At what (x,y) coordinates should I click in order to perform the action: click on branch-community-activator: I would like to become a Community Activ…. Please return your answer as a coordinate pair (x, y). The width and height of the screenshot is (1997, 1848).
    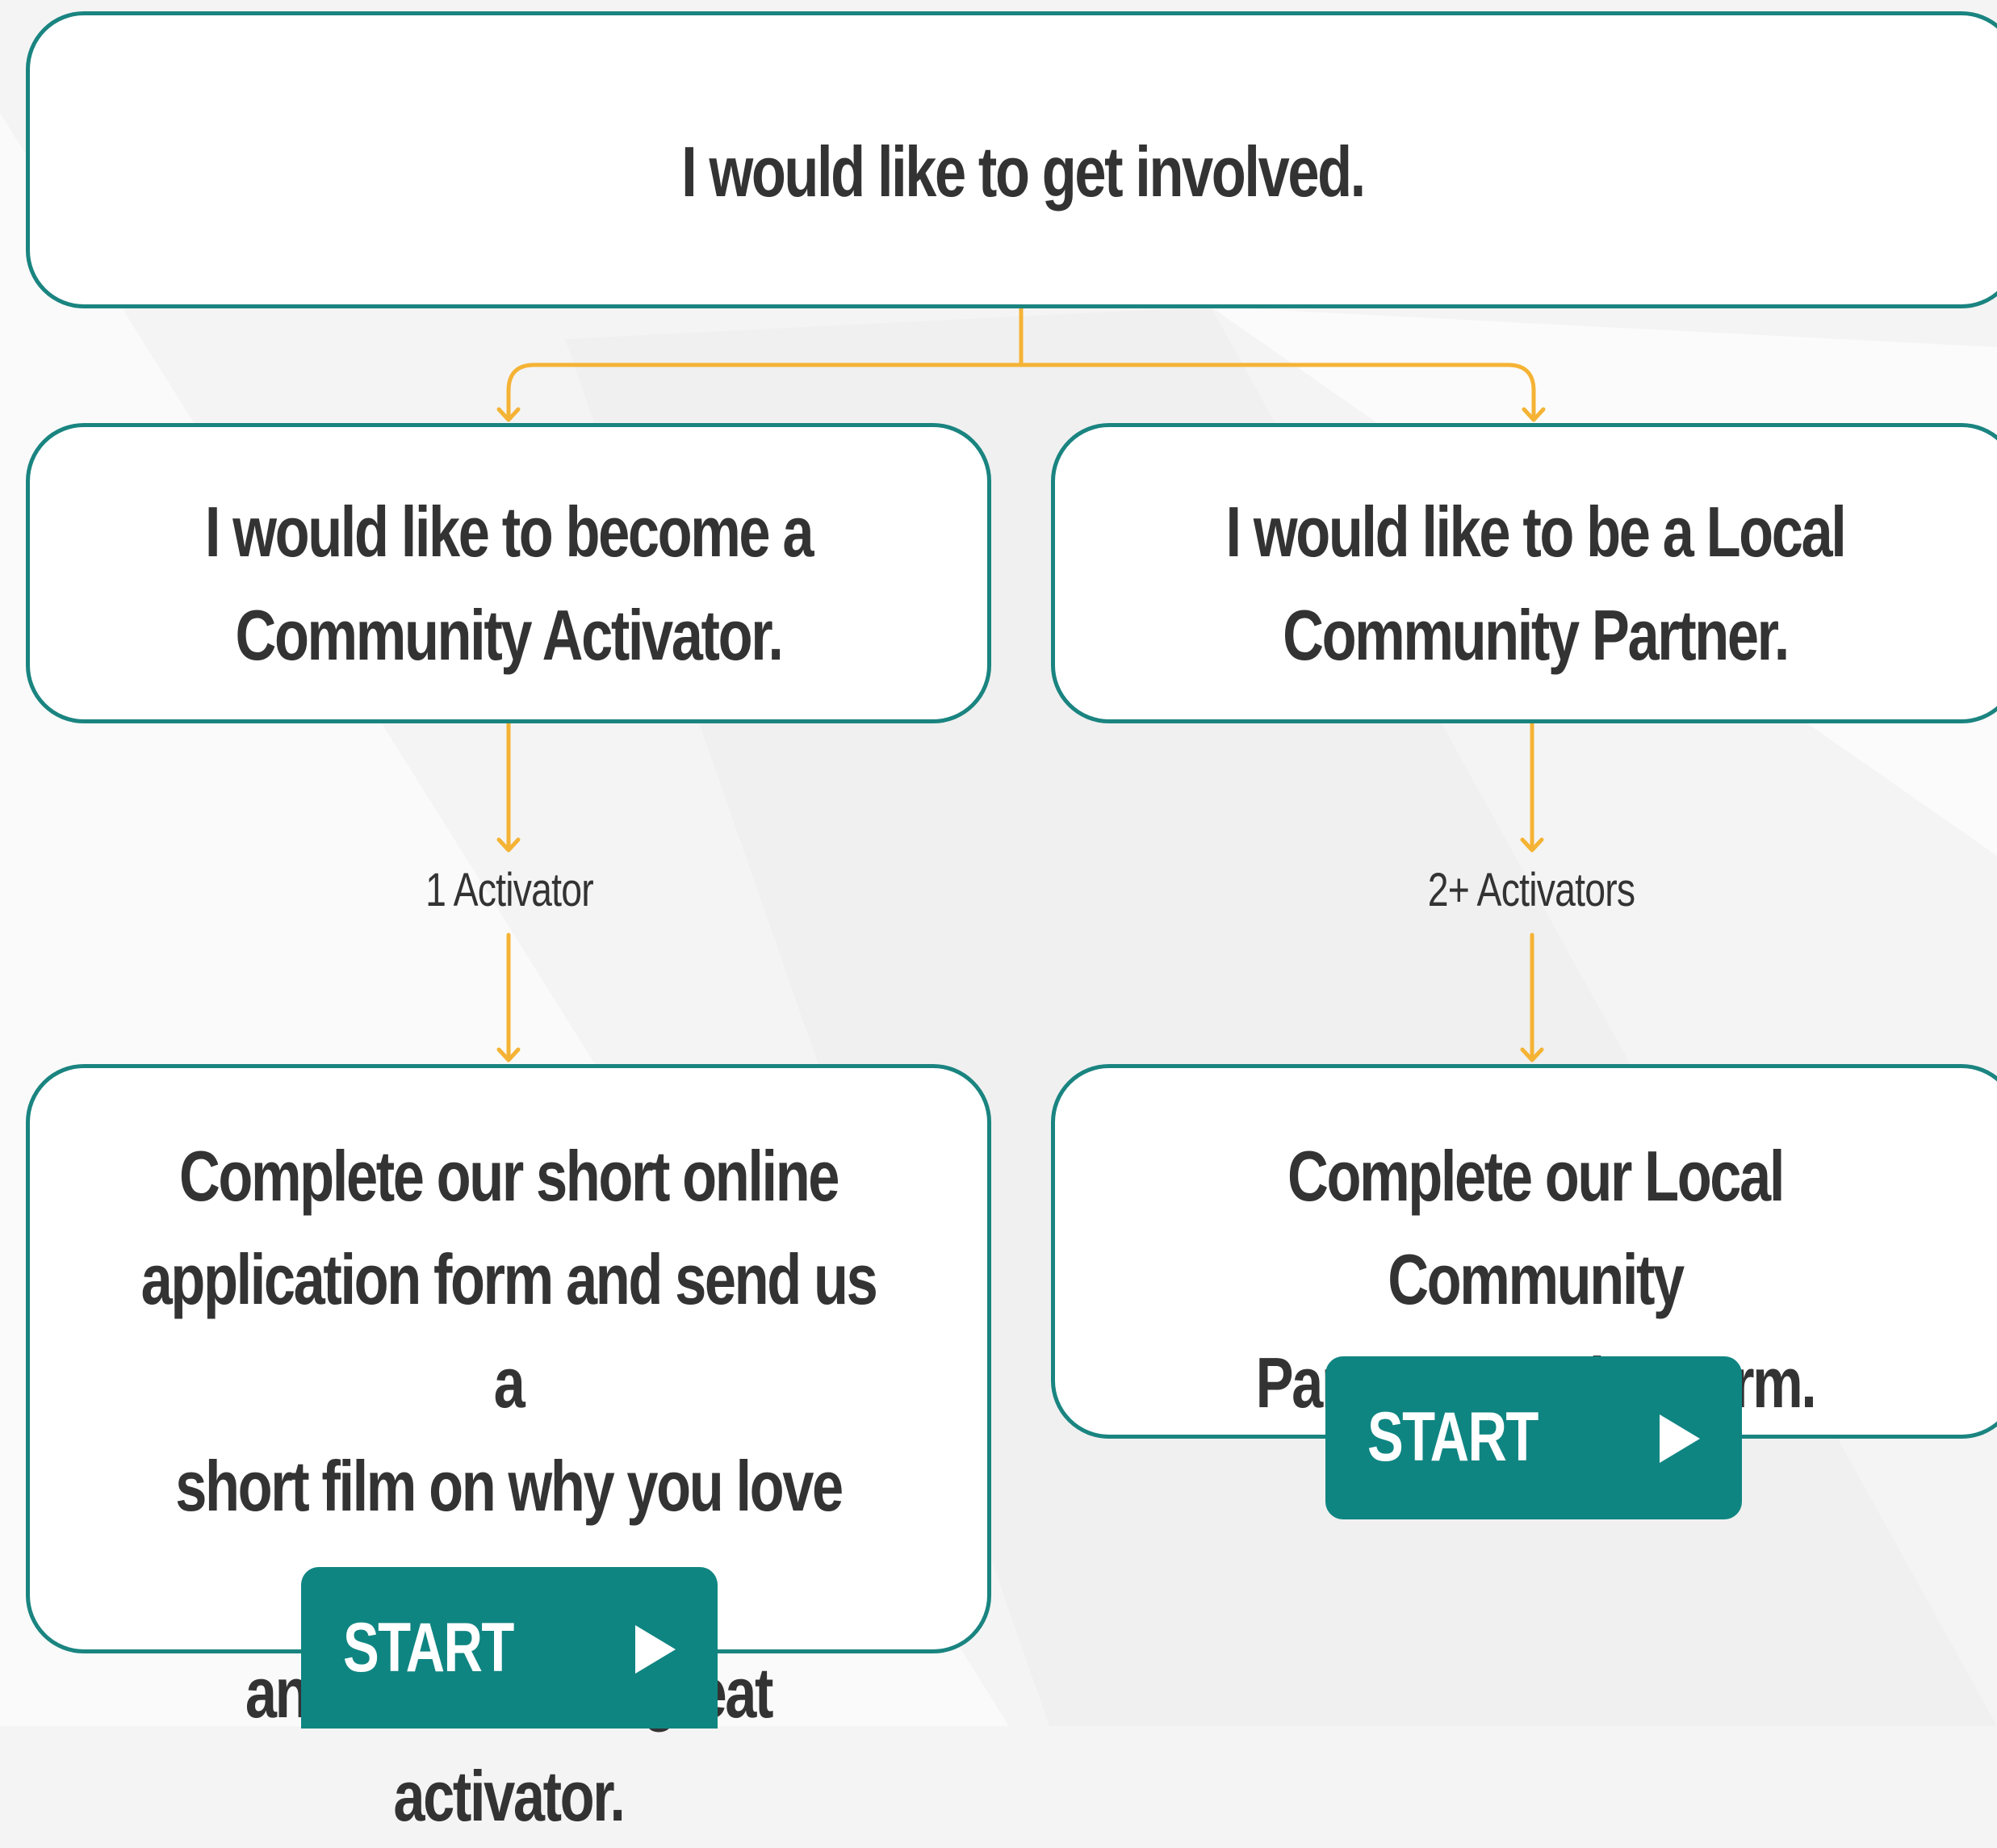
    Looking at the image, I should click on (508, 573).